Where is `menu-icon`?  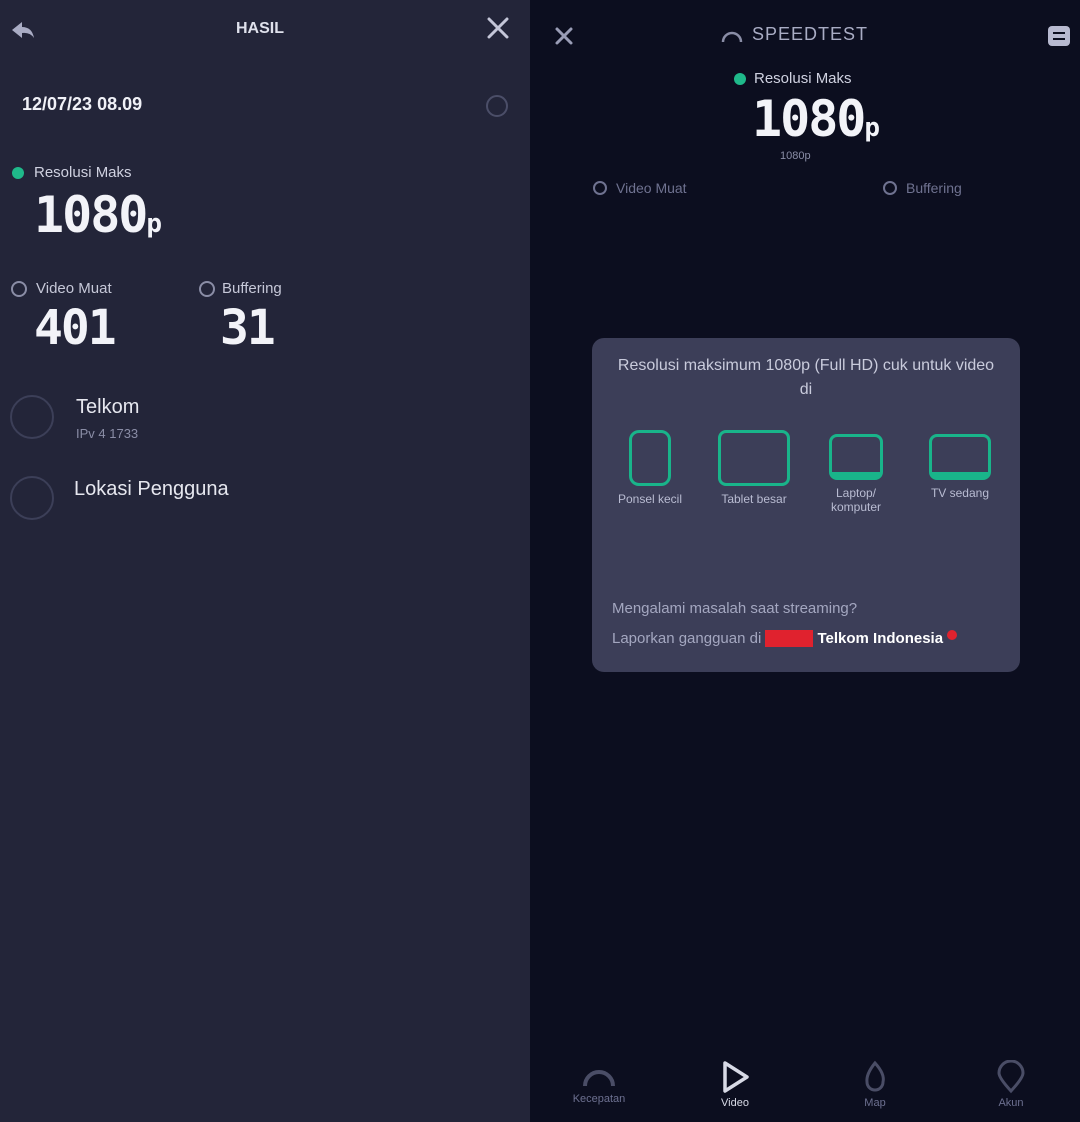
menu-icon is located at coordinates (1059, 36).